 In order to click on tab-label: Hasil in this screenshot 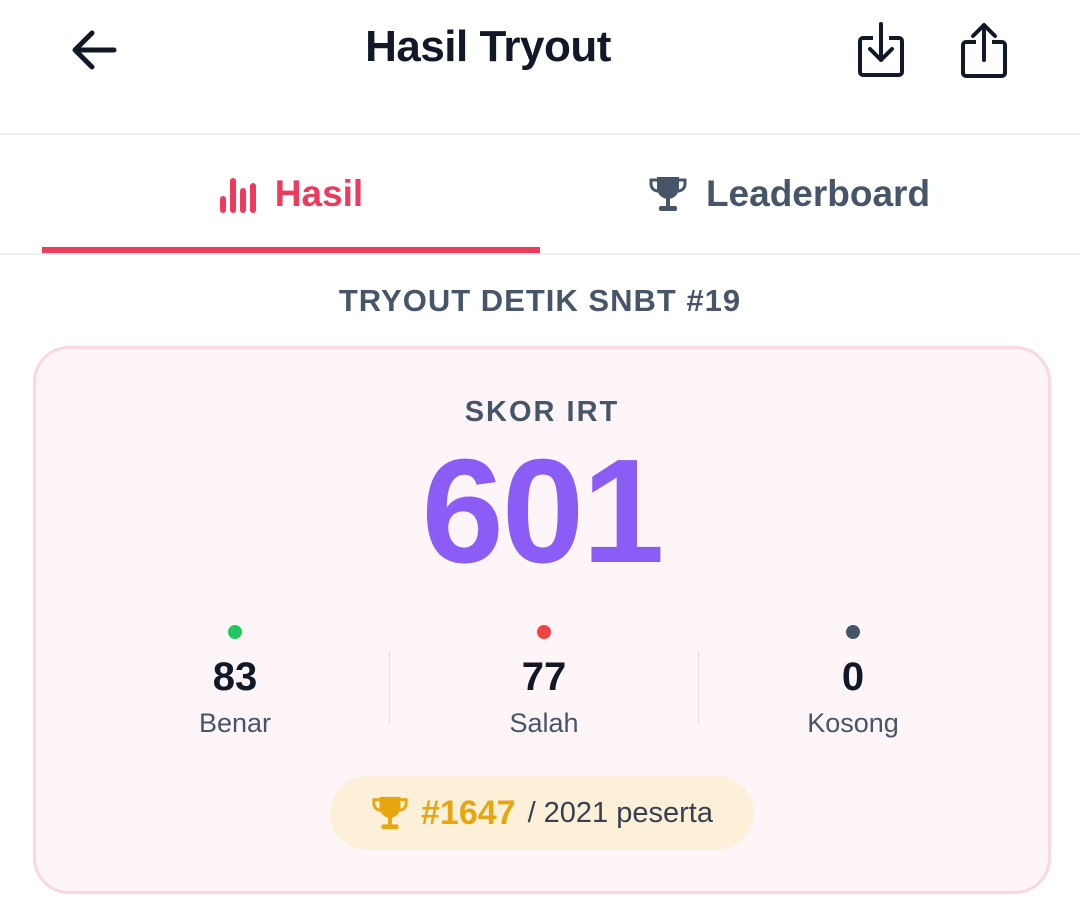, I will do `click(319, 193)`.